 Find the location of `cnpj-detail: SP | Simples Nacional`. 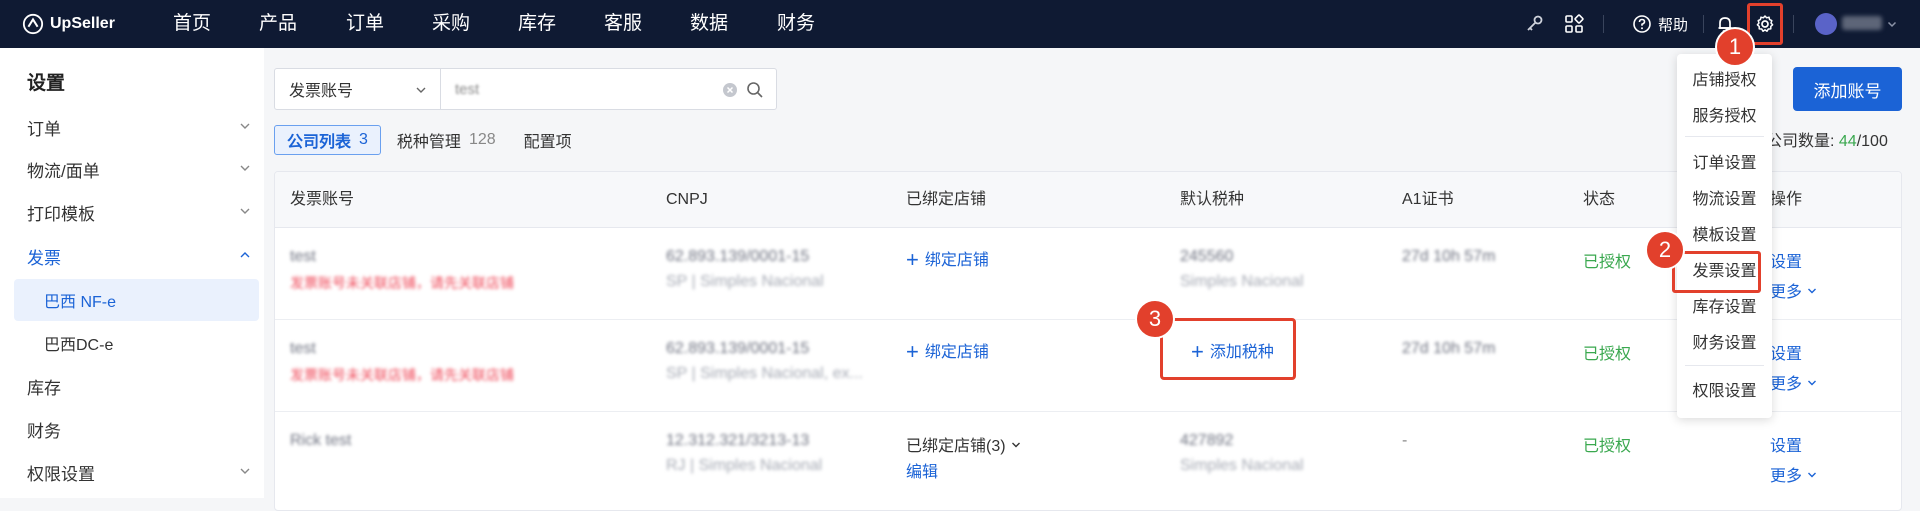

cnpj-detail: SP | Simples Nacional is located at coordinates (745, 281).